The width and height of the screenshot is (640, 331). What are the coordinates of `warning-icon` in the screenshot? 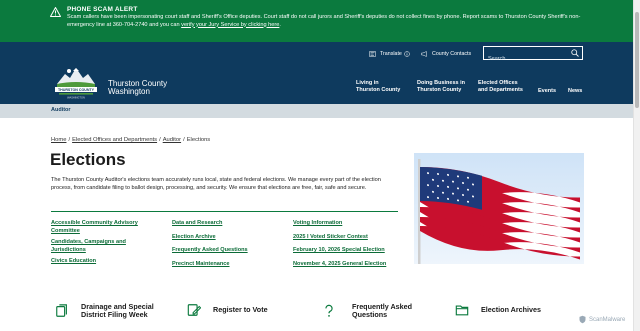 It's located at (55, 12).